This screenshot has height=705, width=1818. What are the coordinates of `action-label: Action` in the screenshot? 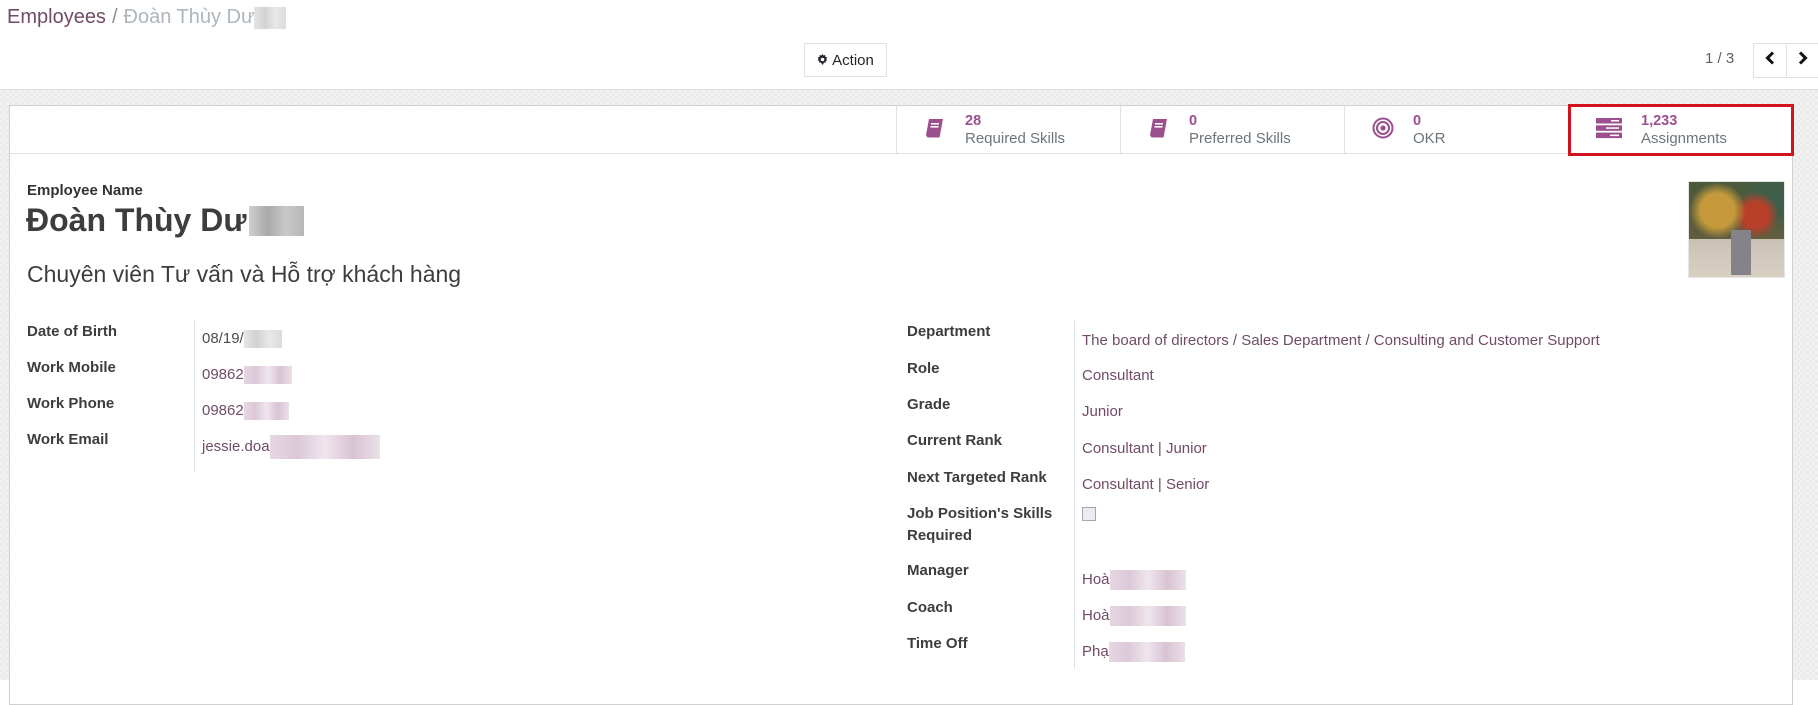 It's located at (853, 60).